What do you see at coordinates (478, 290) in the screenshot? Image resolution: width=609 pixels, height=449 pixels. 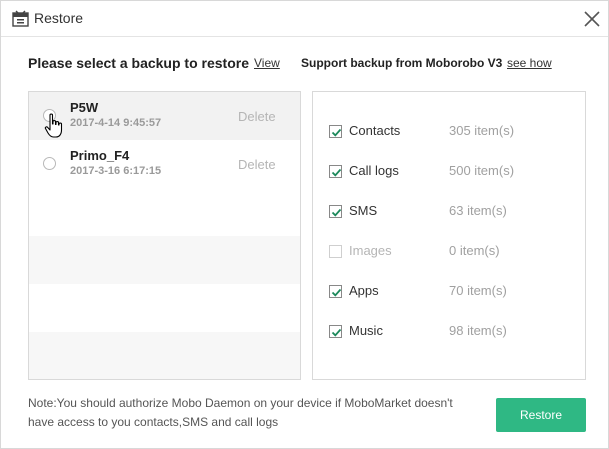 I see `category-count: 70 item(s)` at bounding box center [478, 290].